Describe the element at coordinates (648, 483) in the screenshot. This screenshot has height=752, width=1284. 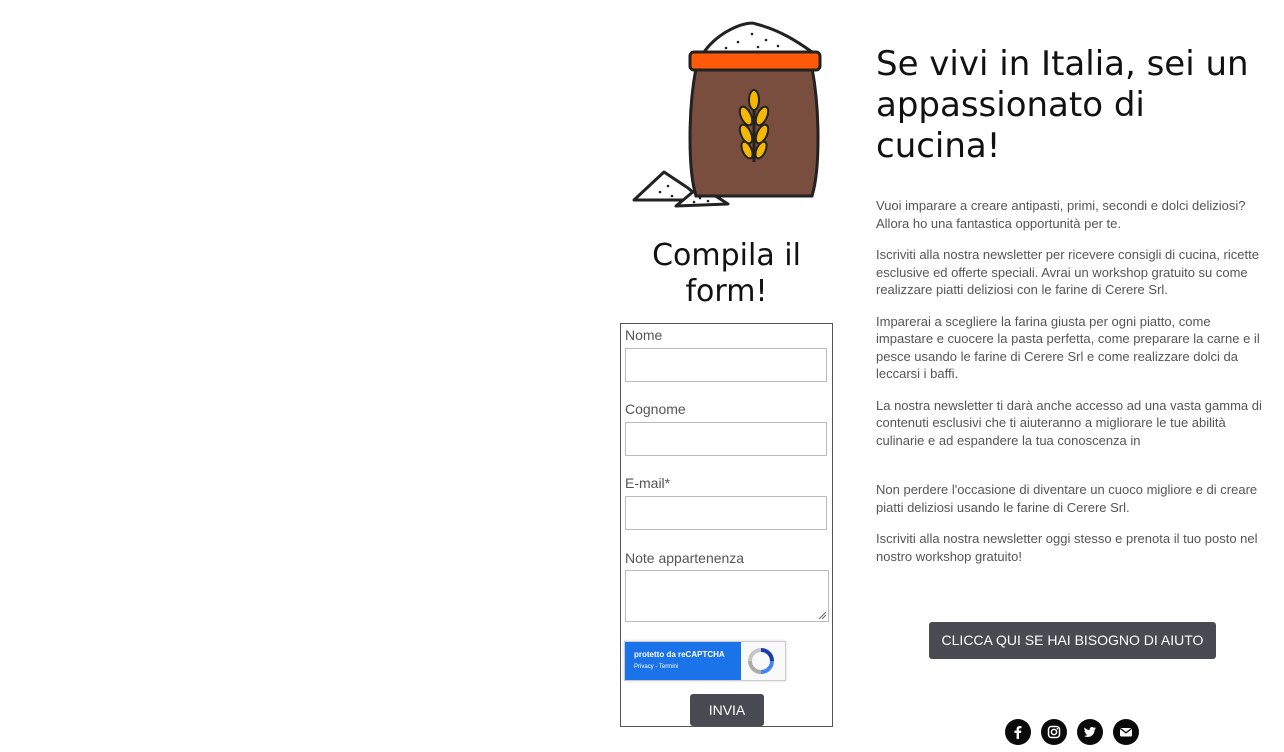
I see `email-label: E-mail*` at that location.